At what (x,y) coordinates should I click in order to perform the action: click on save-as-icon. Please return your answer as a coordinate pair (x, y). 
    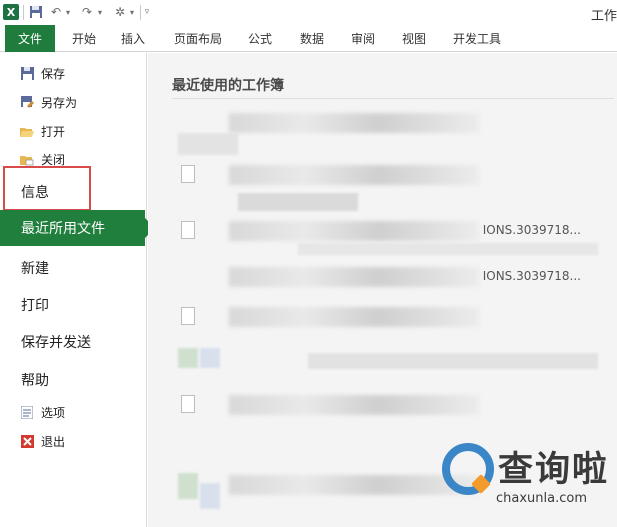
    Looking at the image, I should click on (27, 103).